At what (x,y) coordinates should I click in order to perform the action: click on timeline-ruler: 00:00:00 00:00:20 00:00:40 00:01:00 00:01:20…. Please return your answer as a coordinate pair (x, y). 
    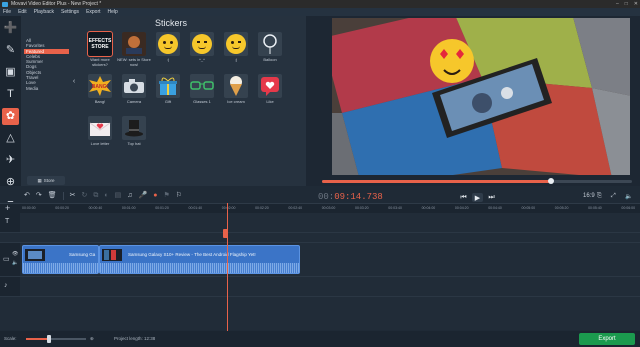
    Looking at the image, I should click on (320, 208).